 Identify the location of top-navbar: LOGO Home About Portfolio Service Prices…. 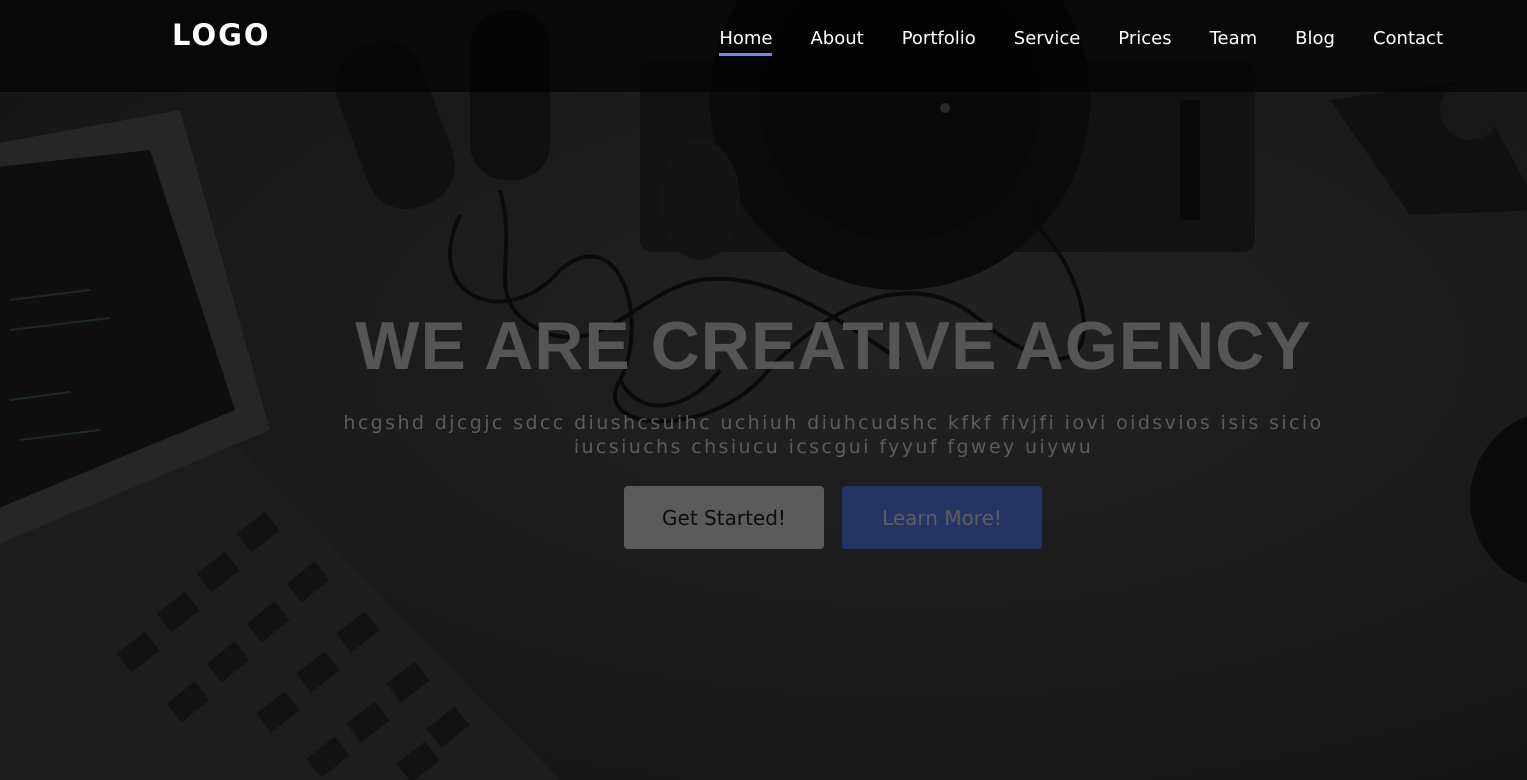
(763, 46).